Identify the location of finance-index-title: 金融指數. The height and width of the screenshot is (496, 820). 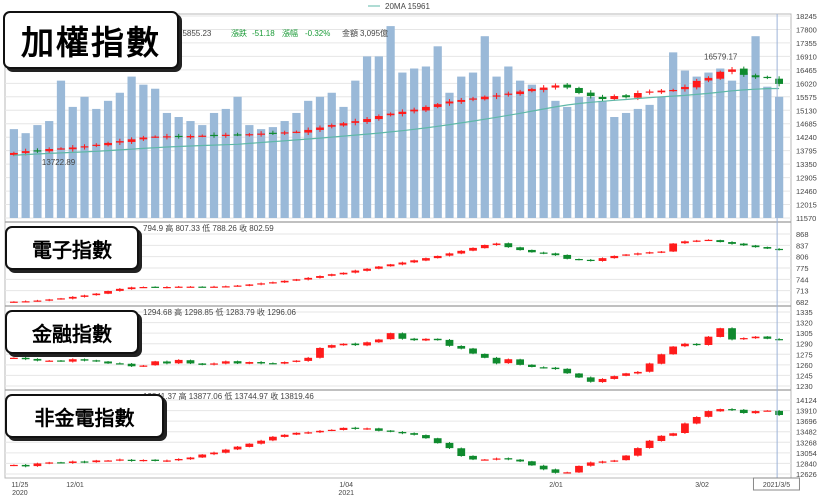
(72, 332).